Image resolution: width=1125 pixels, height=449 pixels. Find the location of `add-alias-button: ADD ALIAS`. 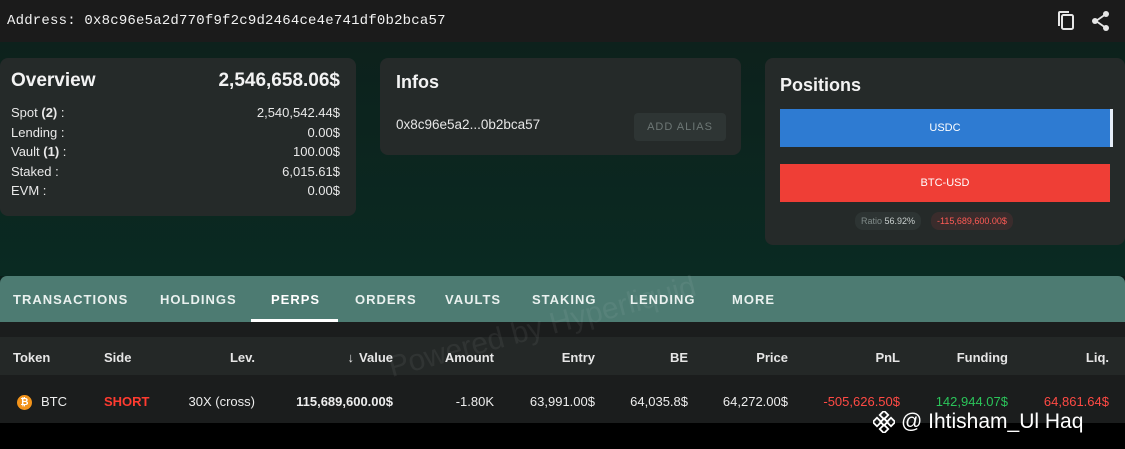

add-alias-button: ADD ALIAS is located at coordinates (680, 127).